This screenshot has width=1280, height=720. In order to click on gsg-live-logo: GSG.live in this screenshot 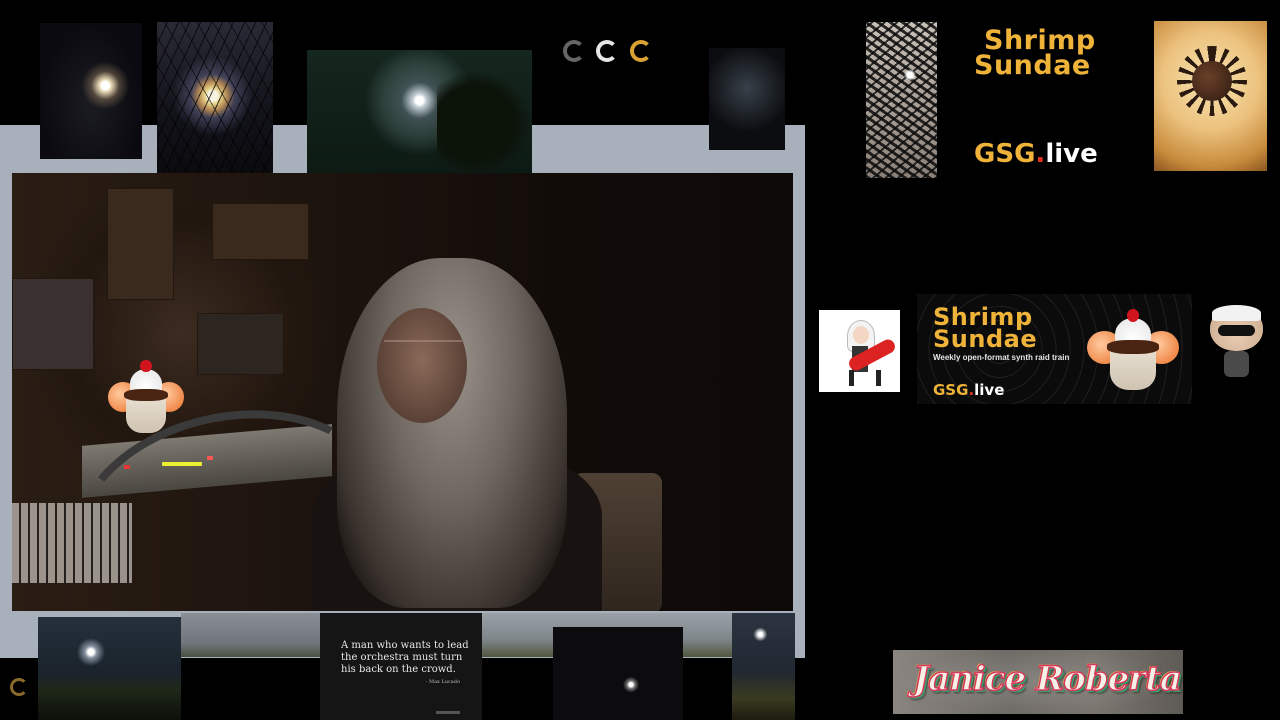, I will do `click(1036, 154)`.